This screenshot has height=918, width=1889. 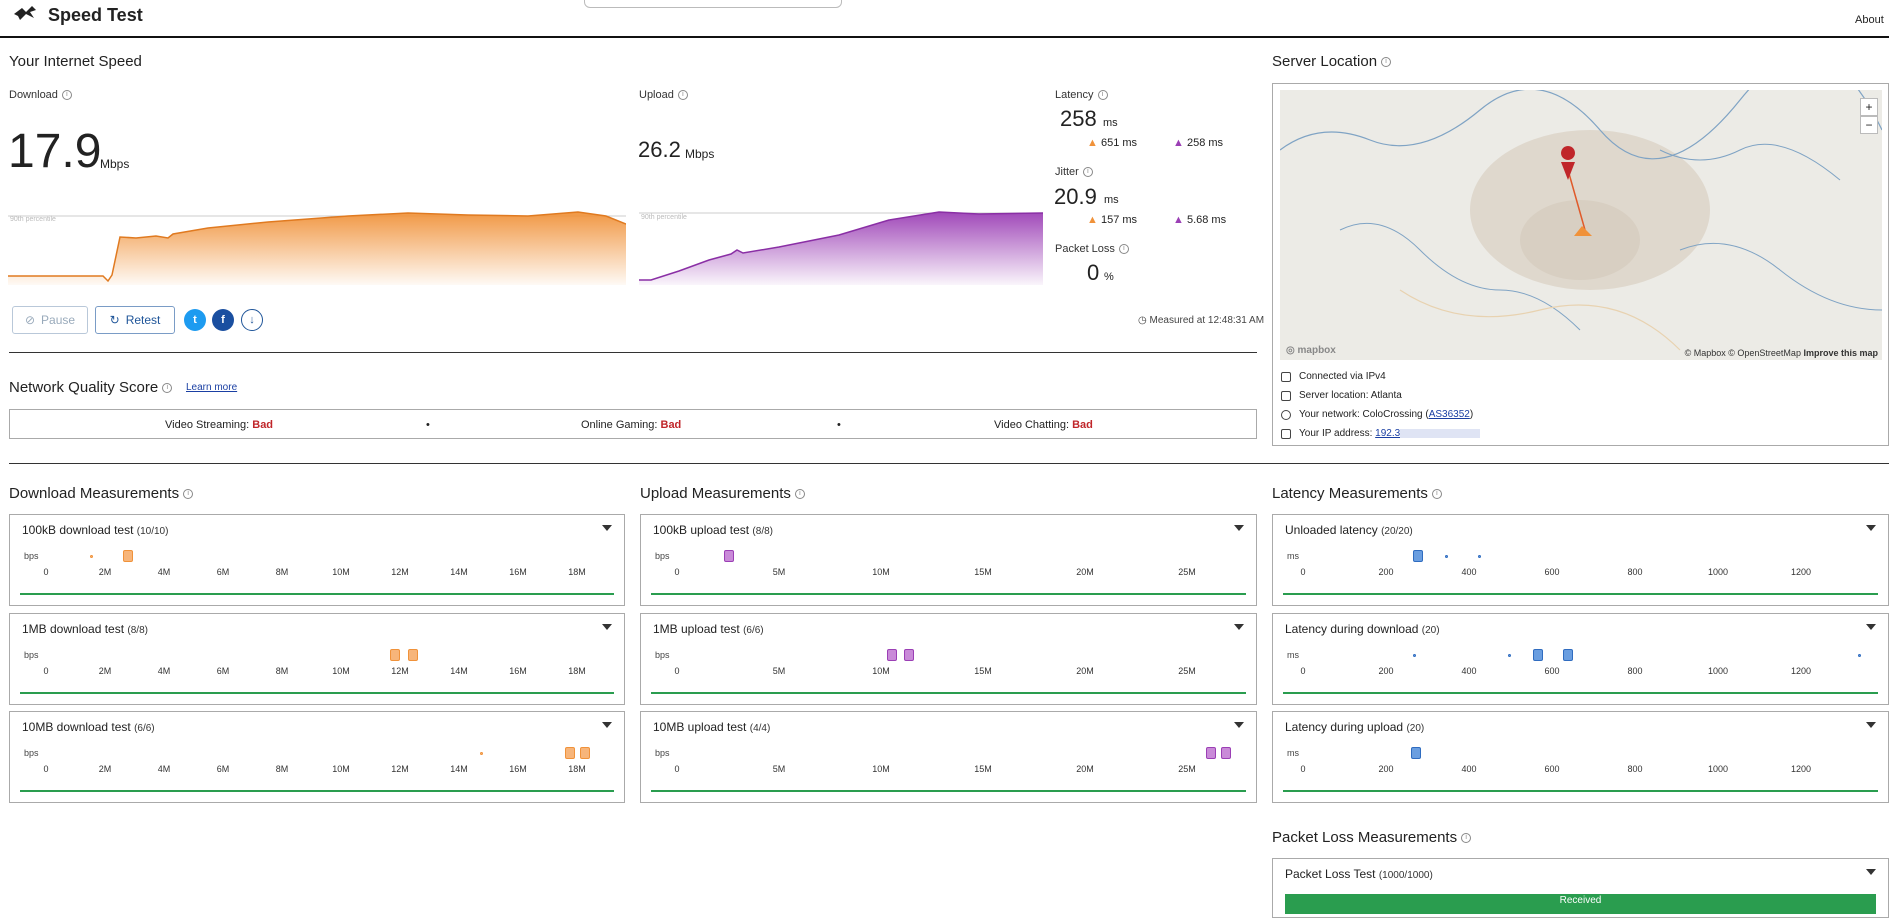 What do you see at coordinates (1311, 350) in the screenshot?
I see `mapbox-logo: ◎ mapbox` at bounding box center [1311, 350].